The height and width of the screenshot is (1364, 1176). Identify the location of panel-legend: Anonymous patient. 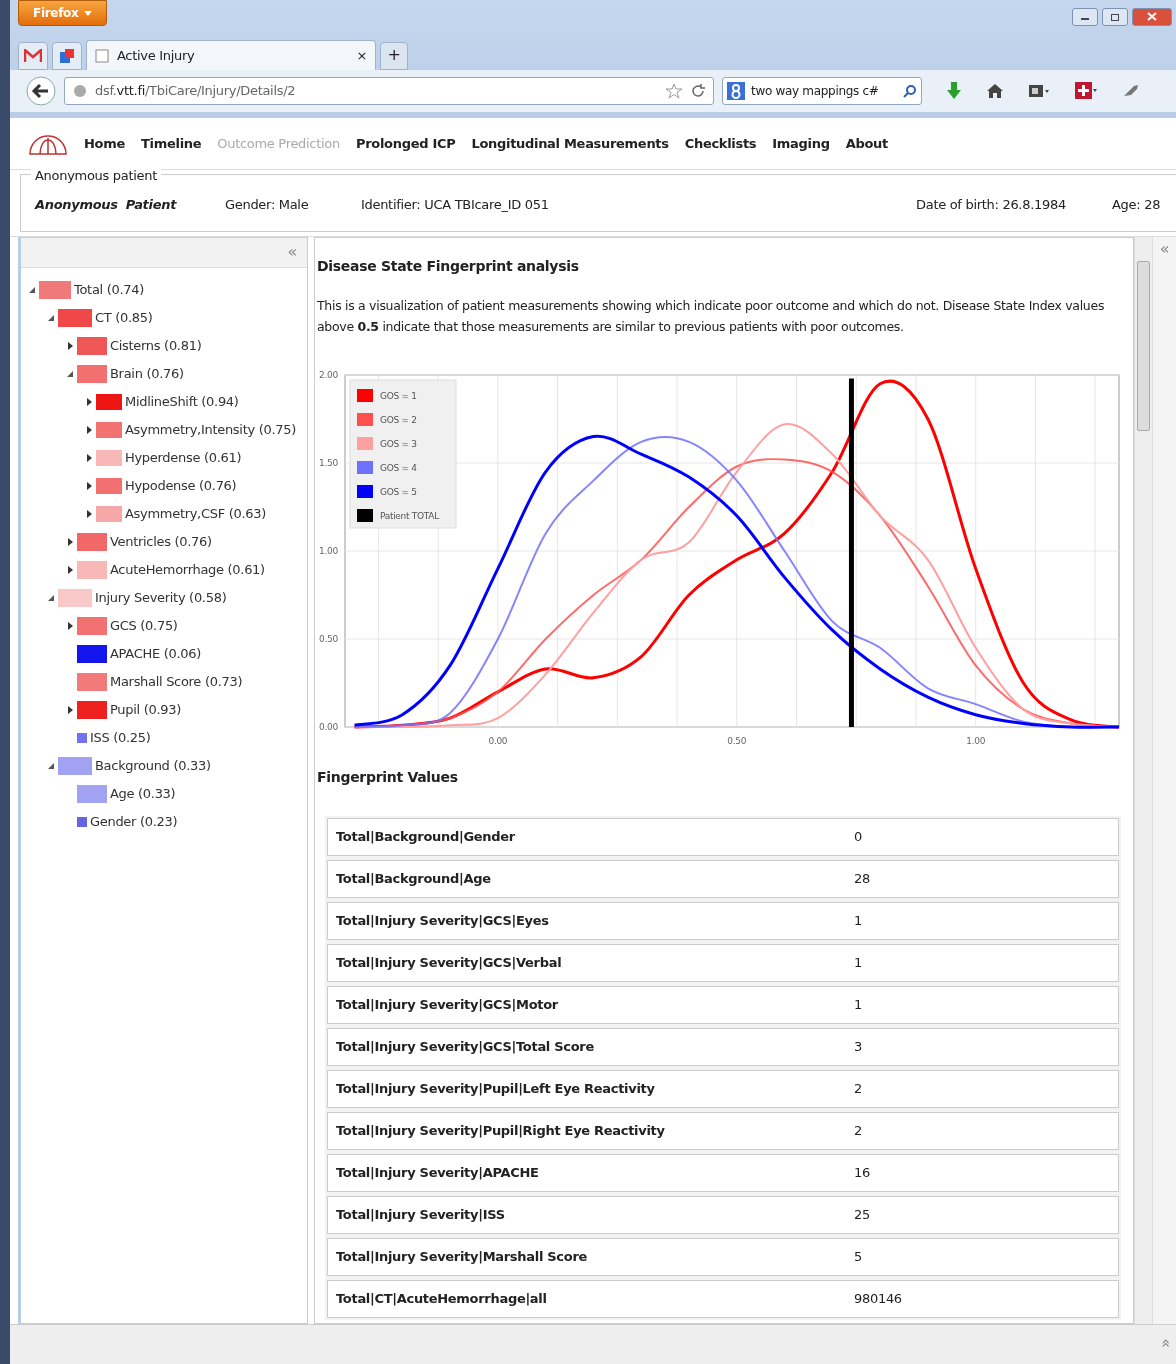
(96, 176).